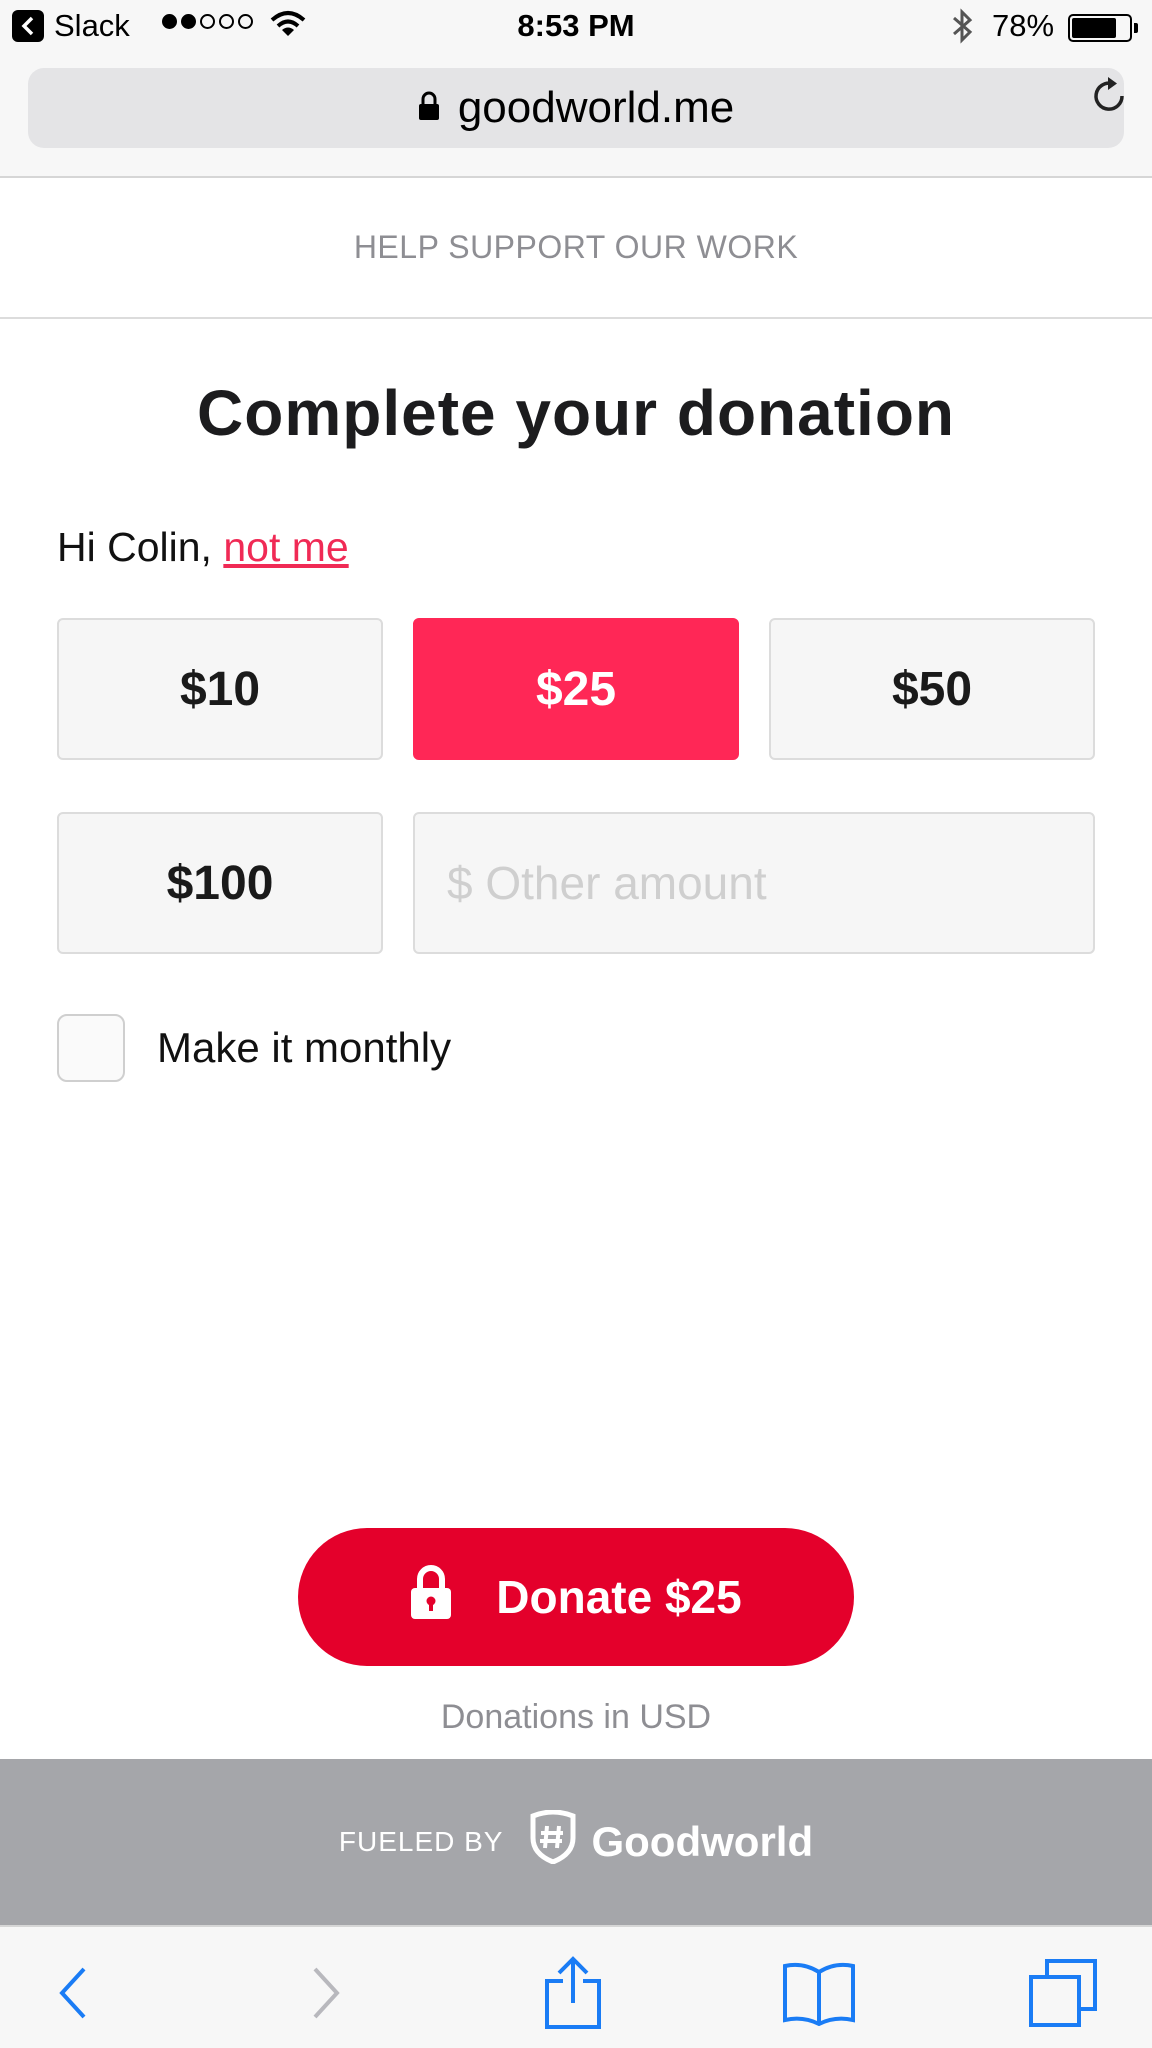 The width and height of the screenshot is (1152, 2048). What do you see at coordinates (702, 1841) in the screenshot?
I see `brand-name: Goodworld` at bounding box center [702, 1841].